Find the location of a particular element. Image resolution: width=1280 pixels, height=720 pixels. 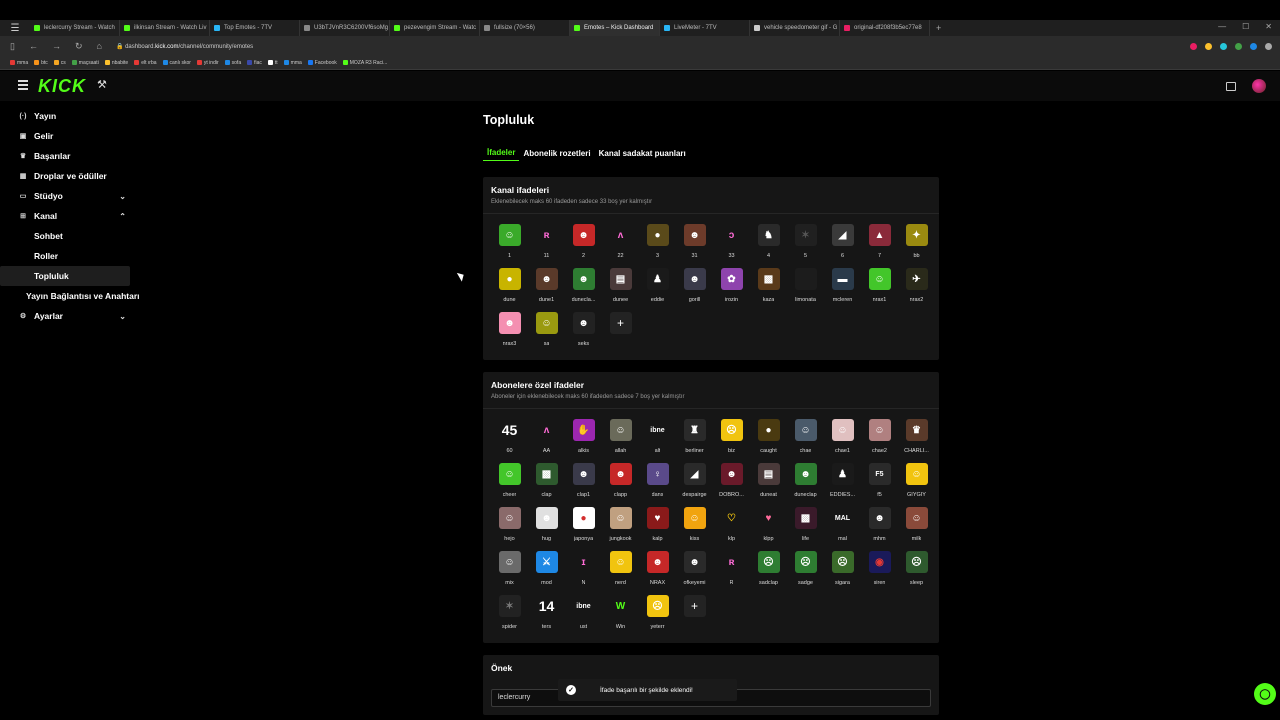

emote-item: ✶ 5 is located at coordinates (805, 244).